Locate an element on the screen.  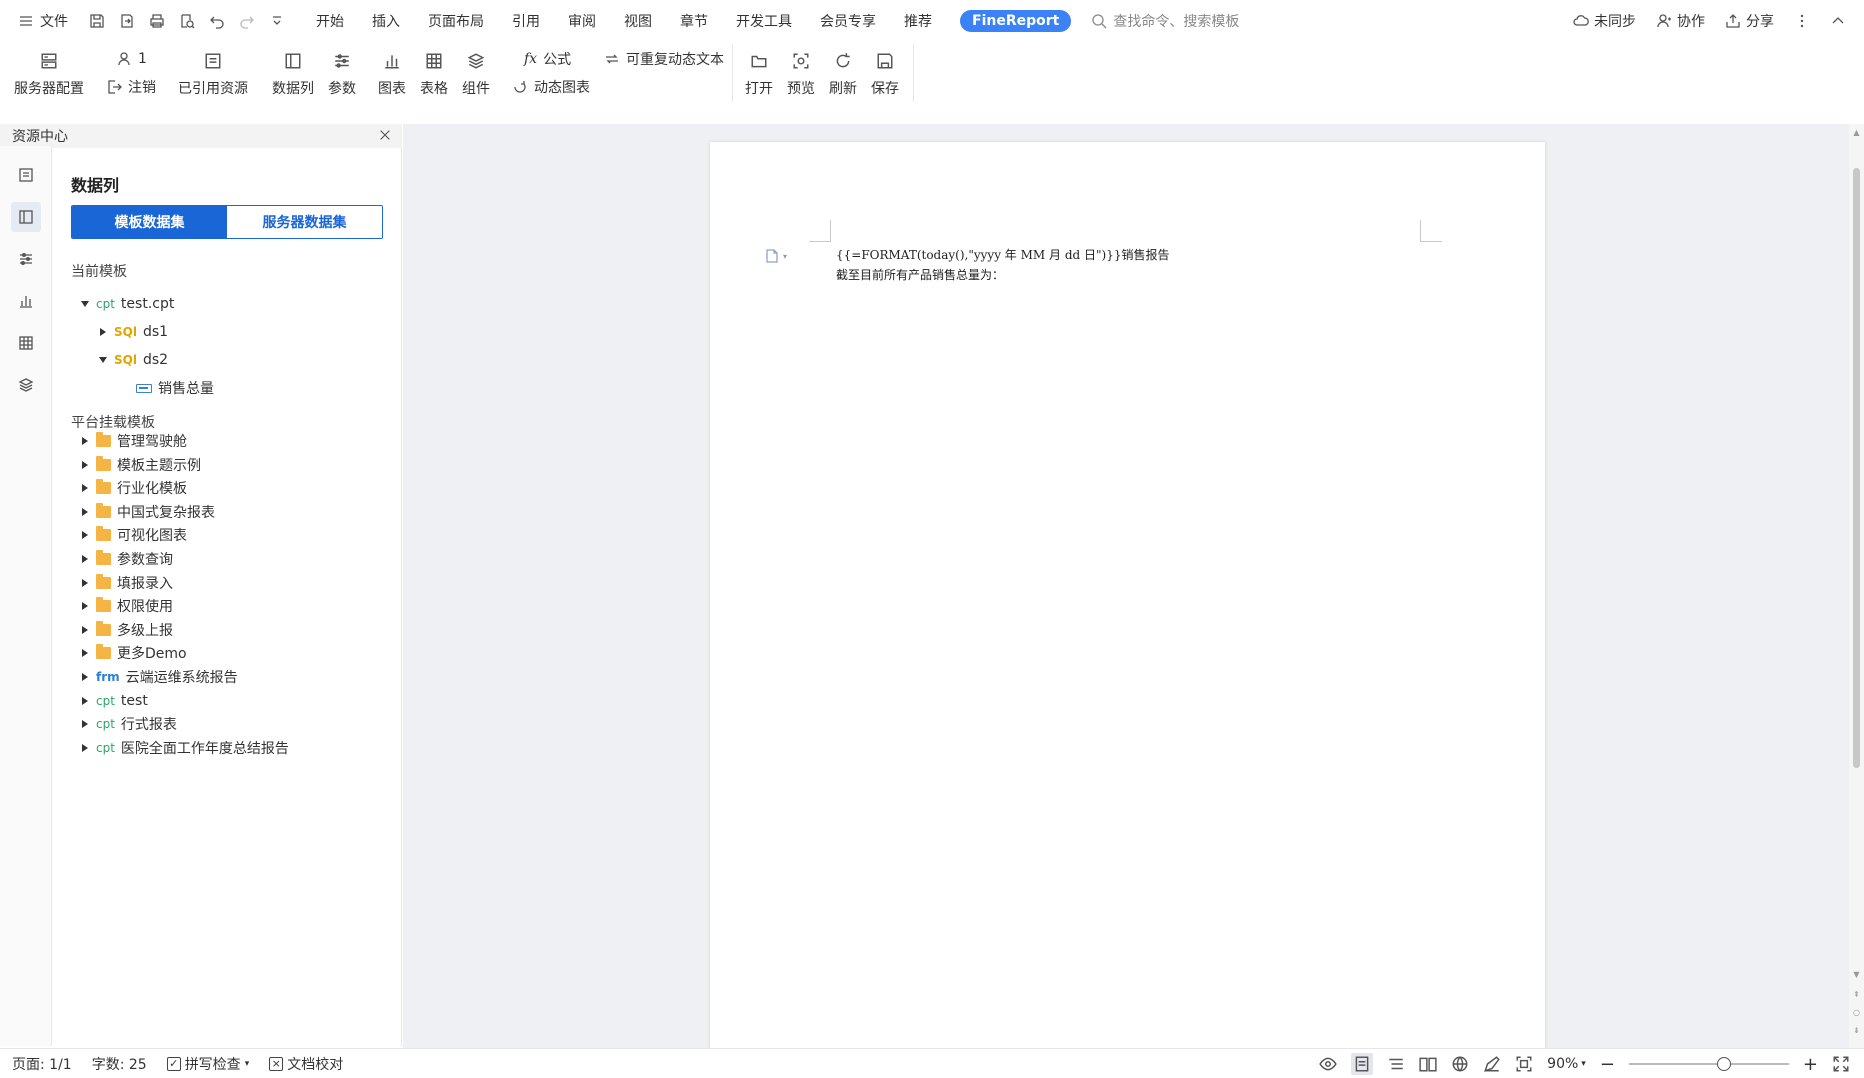
platform-tree-item: cpt test is located at coordinates (114, 701).